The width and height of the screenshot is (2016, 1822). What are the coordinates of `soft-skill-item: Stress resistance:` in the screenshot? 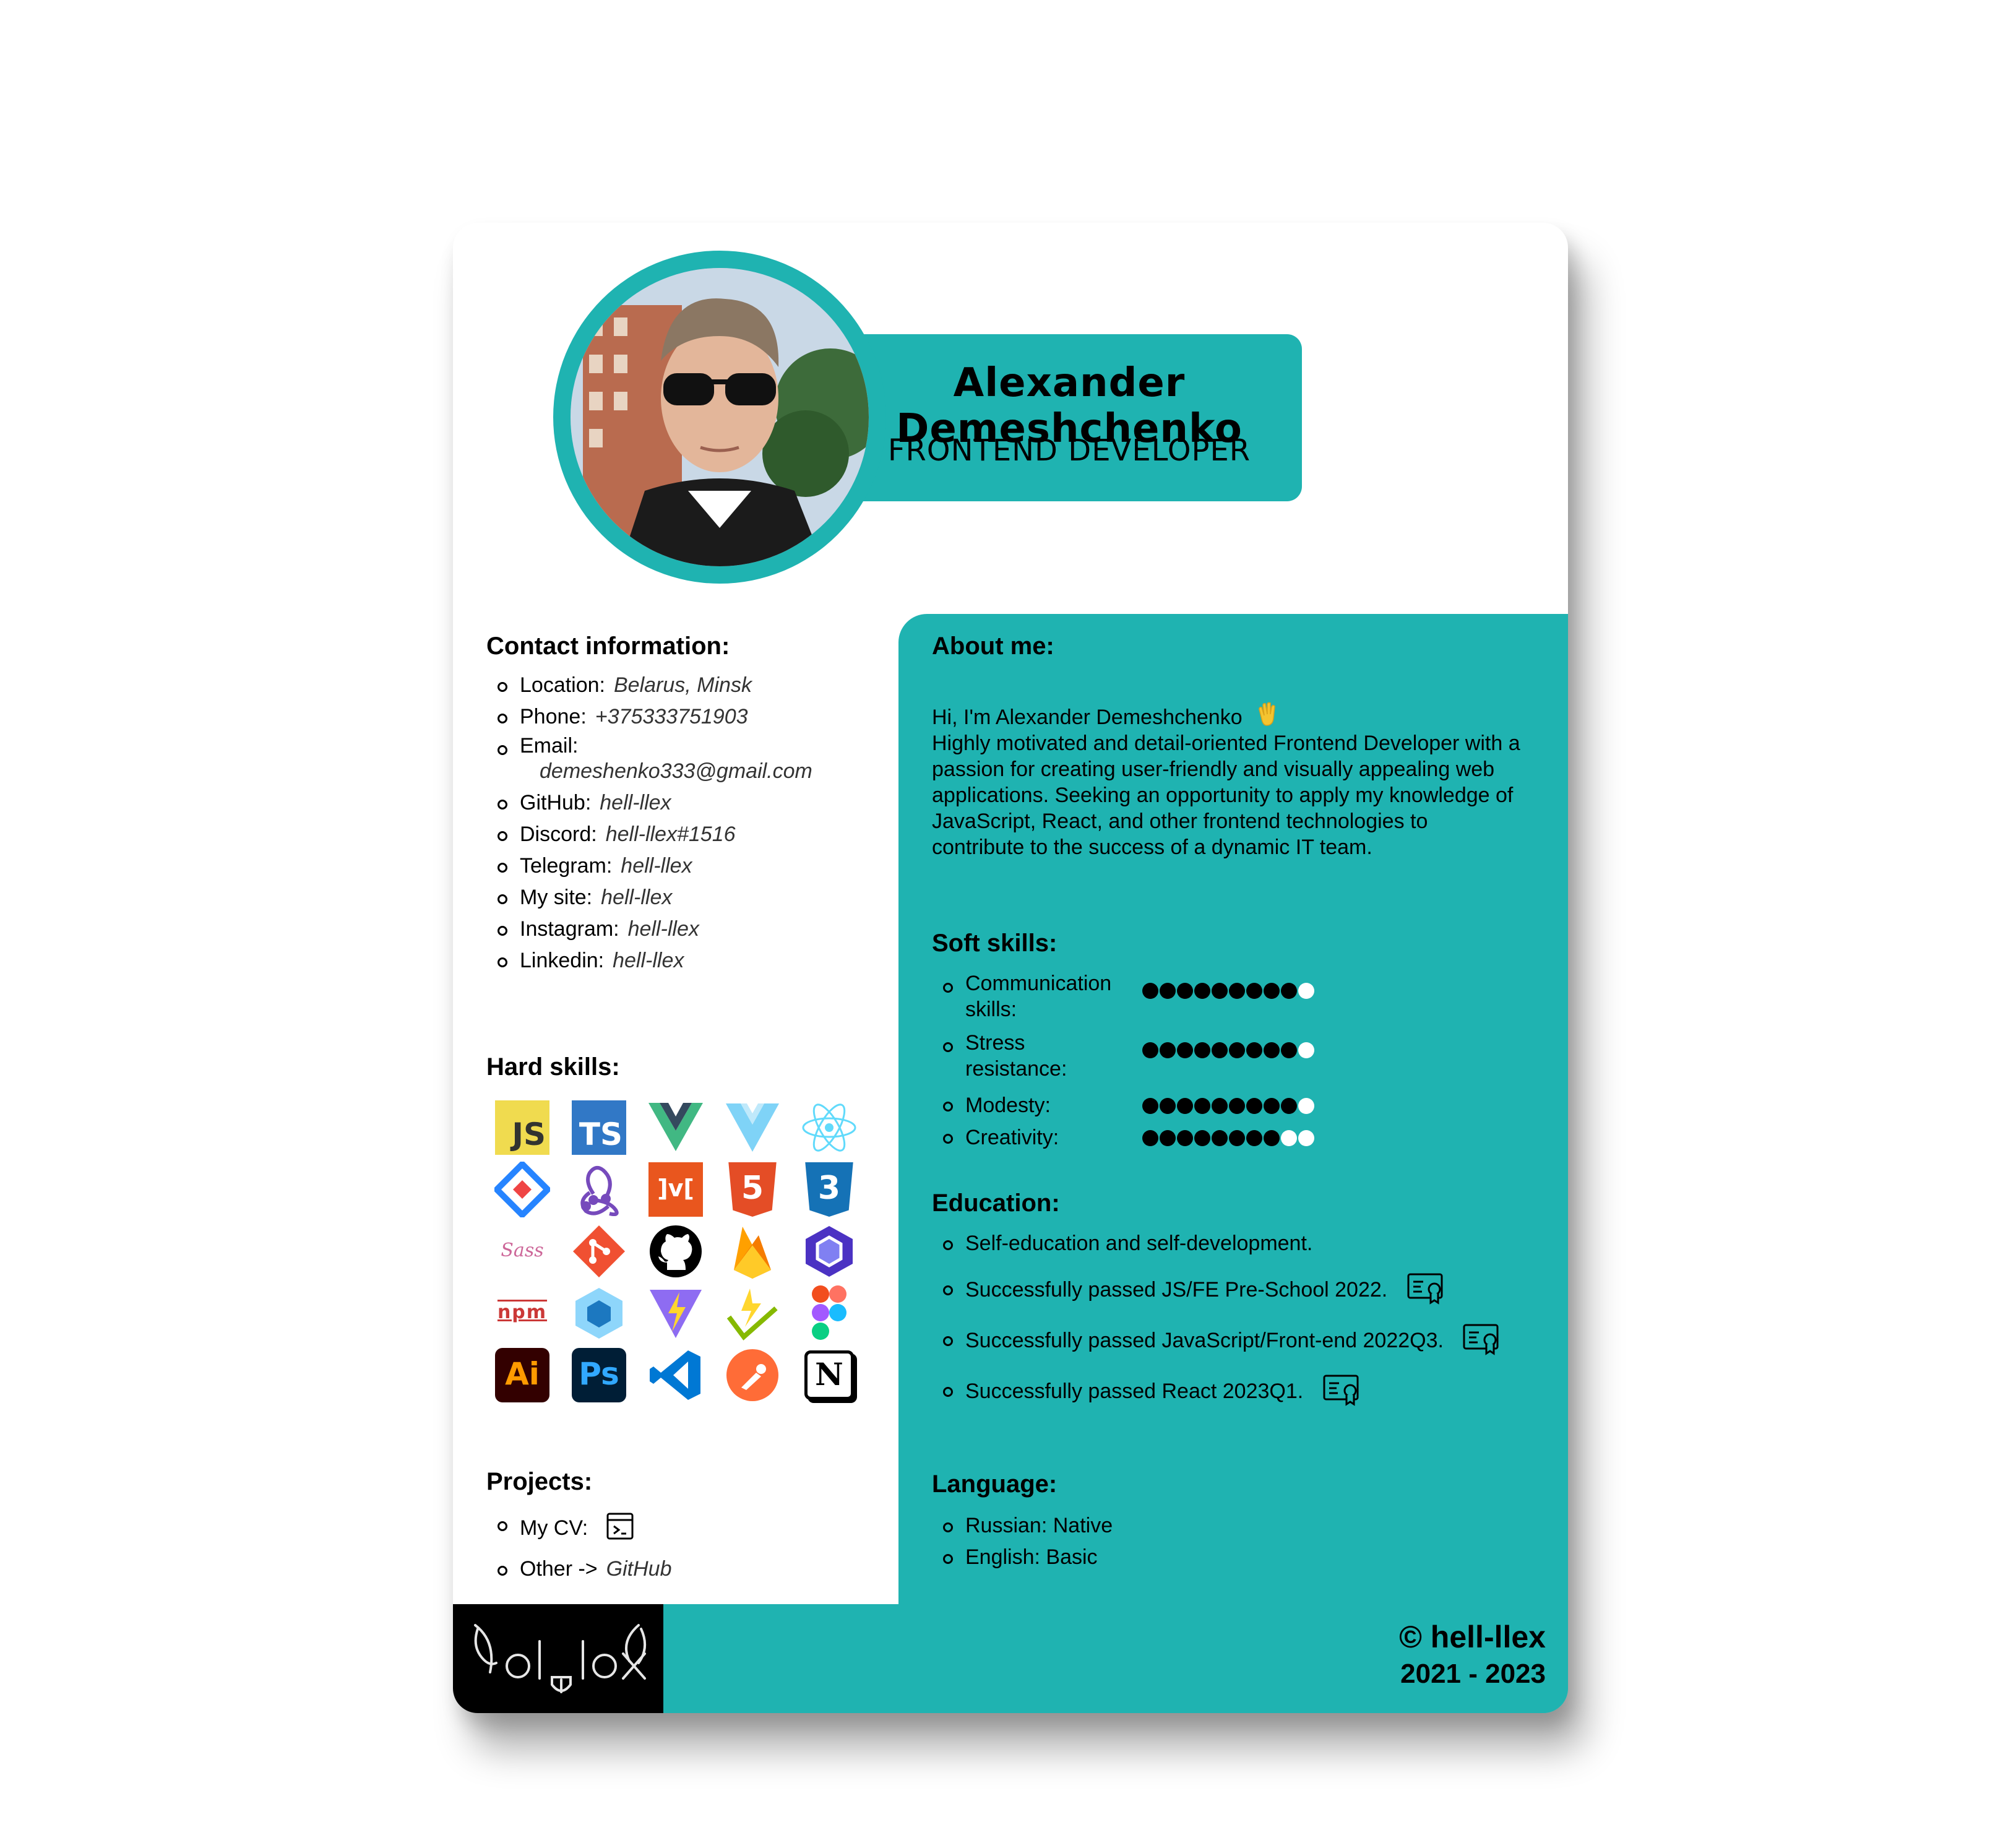 It's located at (1210, 1059).